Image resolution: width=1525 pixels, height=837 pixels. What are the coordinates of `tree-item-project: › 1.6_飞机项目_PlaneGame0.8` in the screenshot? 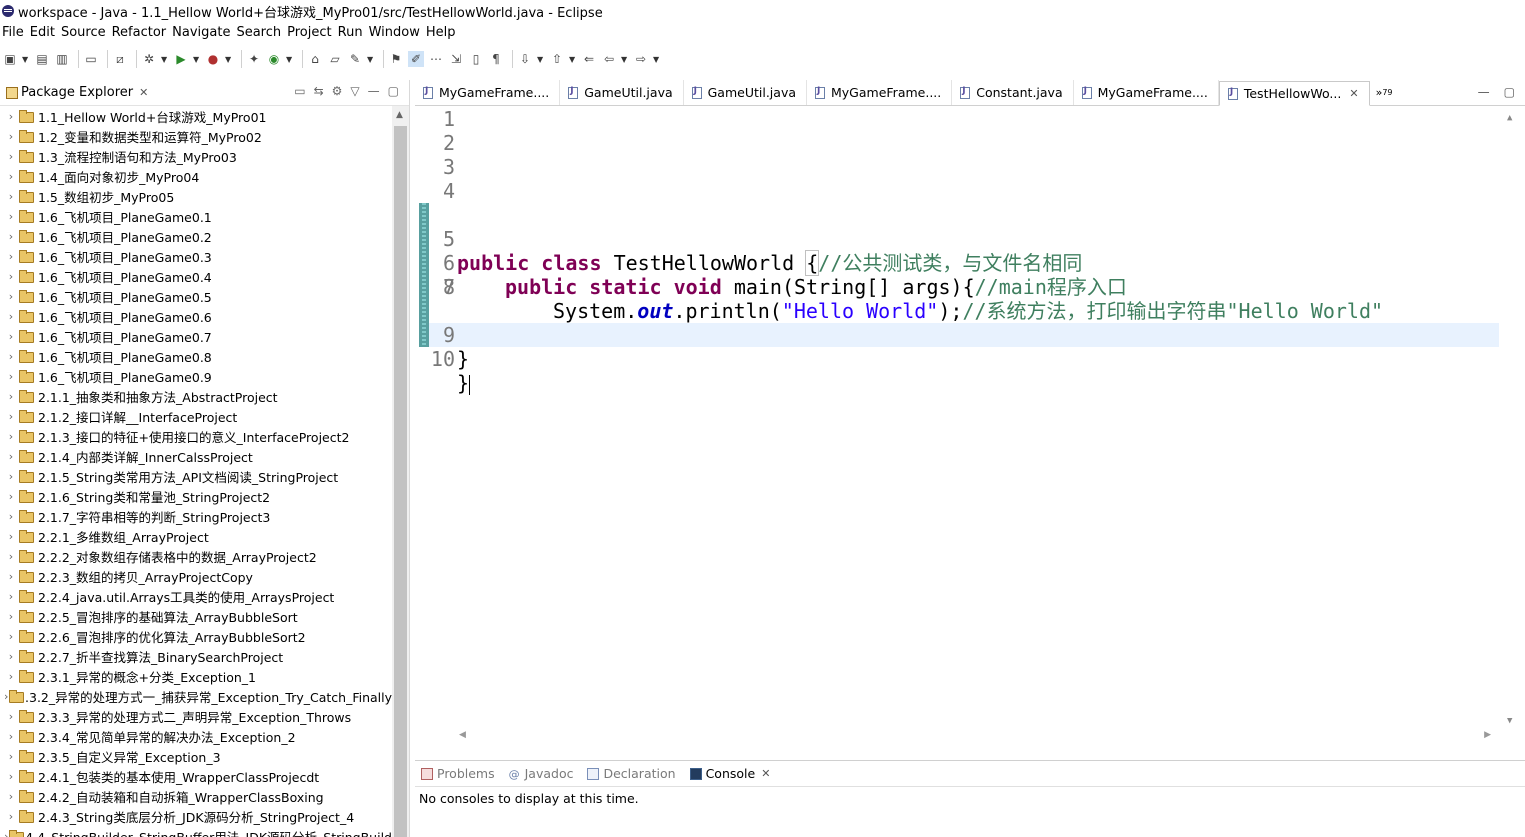 It's located at (196, 356).